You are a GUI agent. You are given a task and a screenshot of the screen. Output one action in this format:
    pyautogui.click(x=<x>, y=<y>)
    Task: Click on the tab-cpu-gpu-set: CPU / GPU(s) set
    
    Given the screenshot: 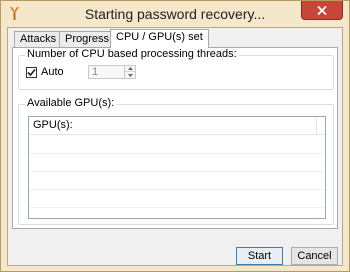 What is the action you would take?
    pyautogui.click(x=159, y=38)
    